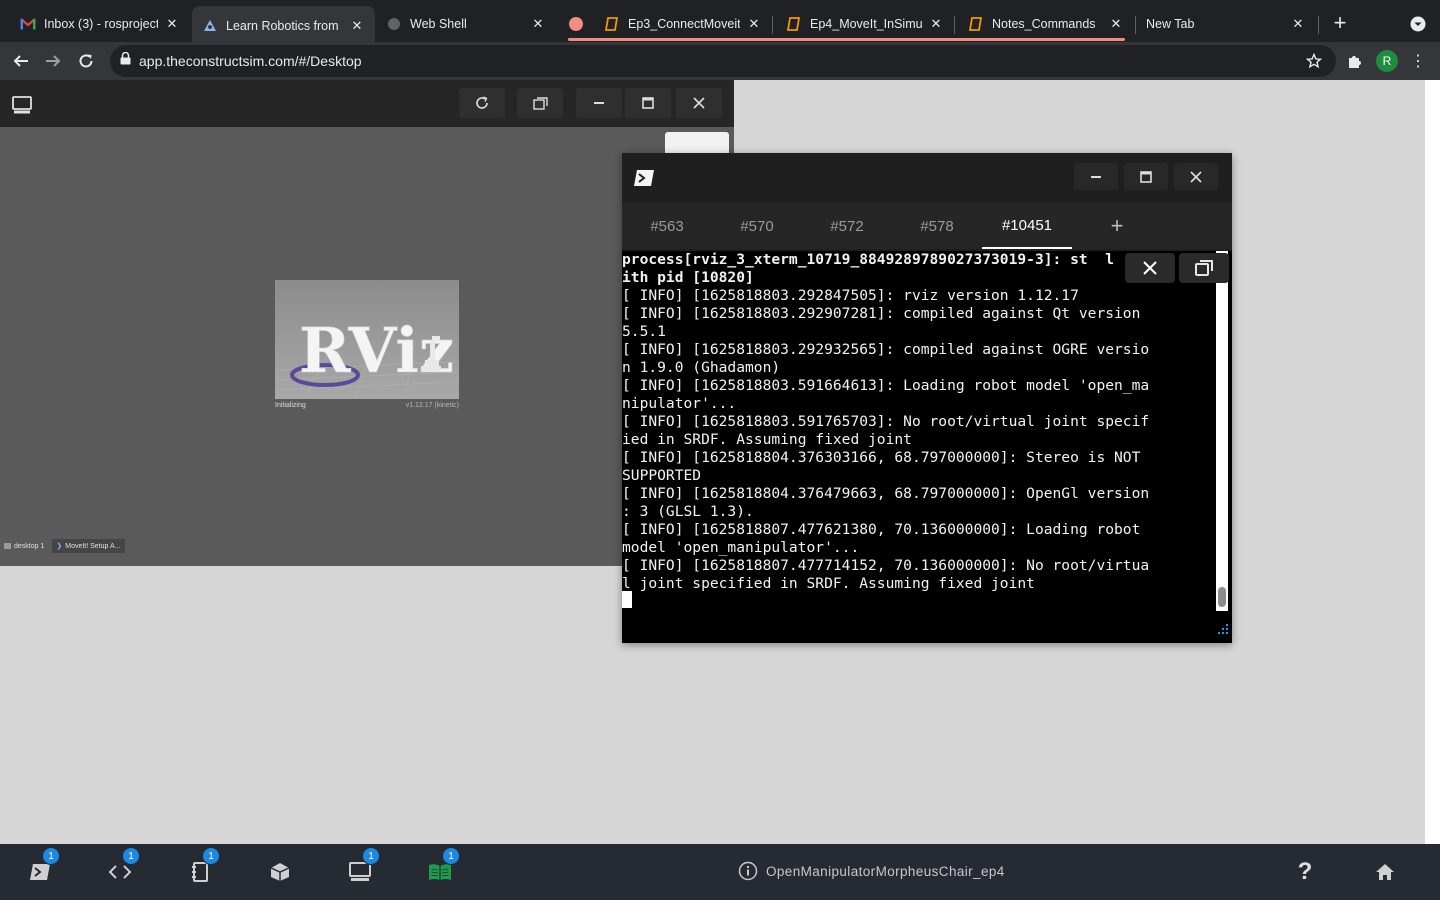 Image resolution: width=1440 pixels, height=900 pixels. Describe the element at coordinates (937, 226) in the screenshot. I see `terminal-tab: #578` at that location.